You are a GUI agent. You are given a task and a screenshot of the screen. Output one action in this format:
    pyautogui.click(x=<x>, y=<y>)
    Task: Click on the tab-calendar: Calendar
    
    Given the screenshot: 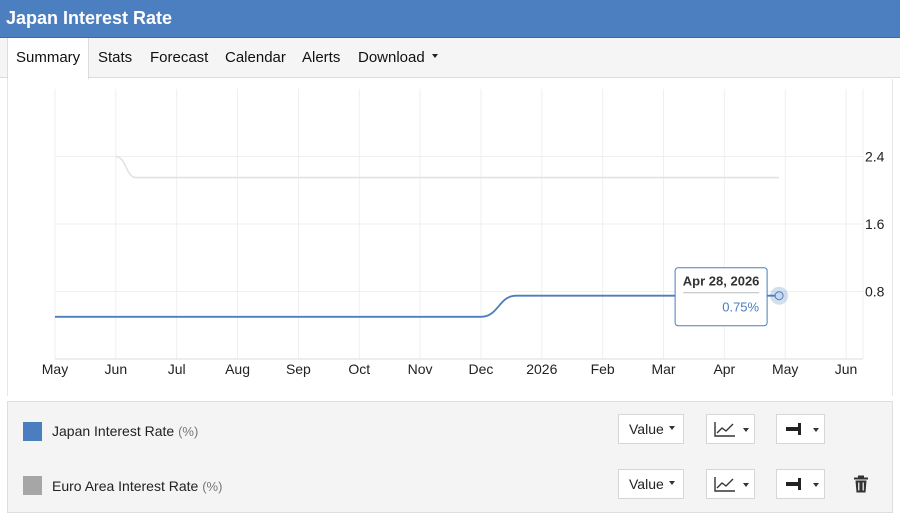 What is the action you would take?
    pyautogui.click(x=255, y=58)
    